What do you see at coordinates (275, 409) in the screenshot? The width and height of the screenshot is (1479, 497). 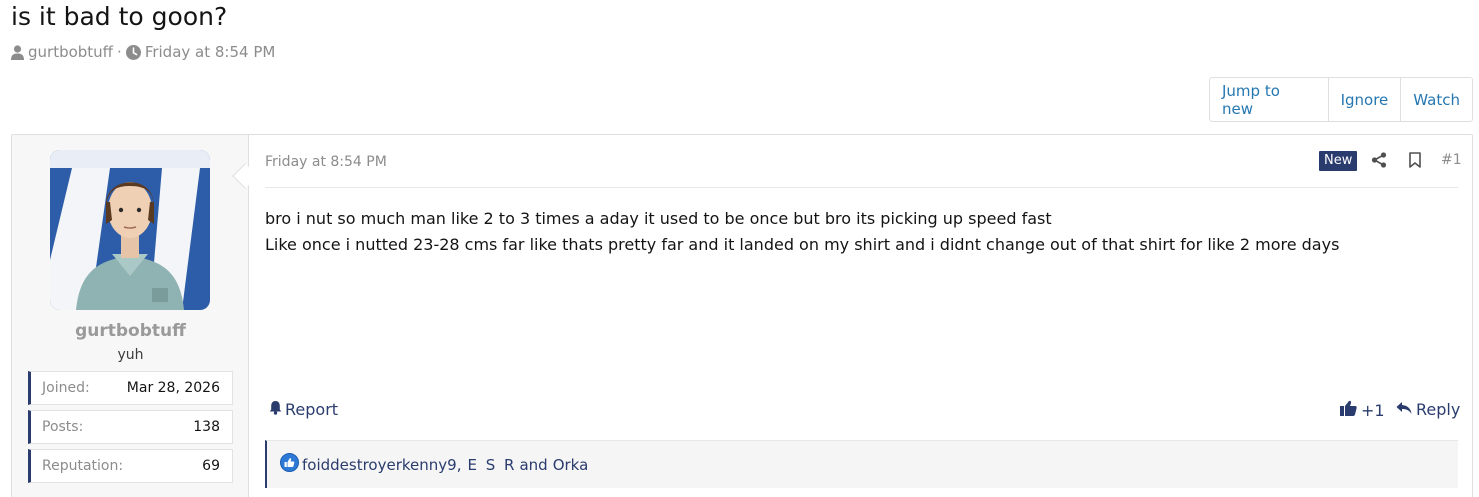 I see `bell-icon` at bounding box center [275, 409].